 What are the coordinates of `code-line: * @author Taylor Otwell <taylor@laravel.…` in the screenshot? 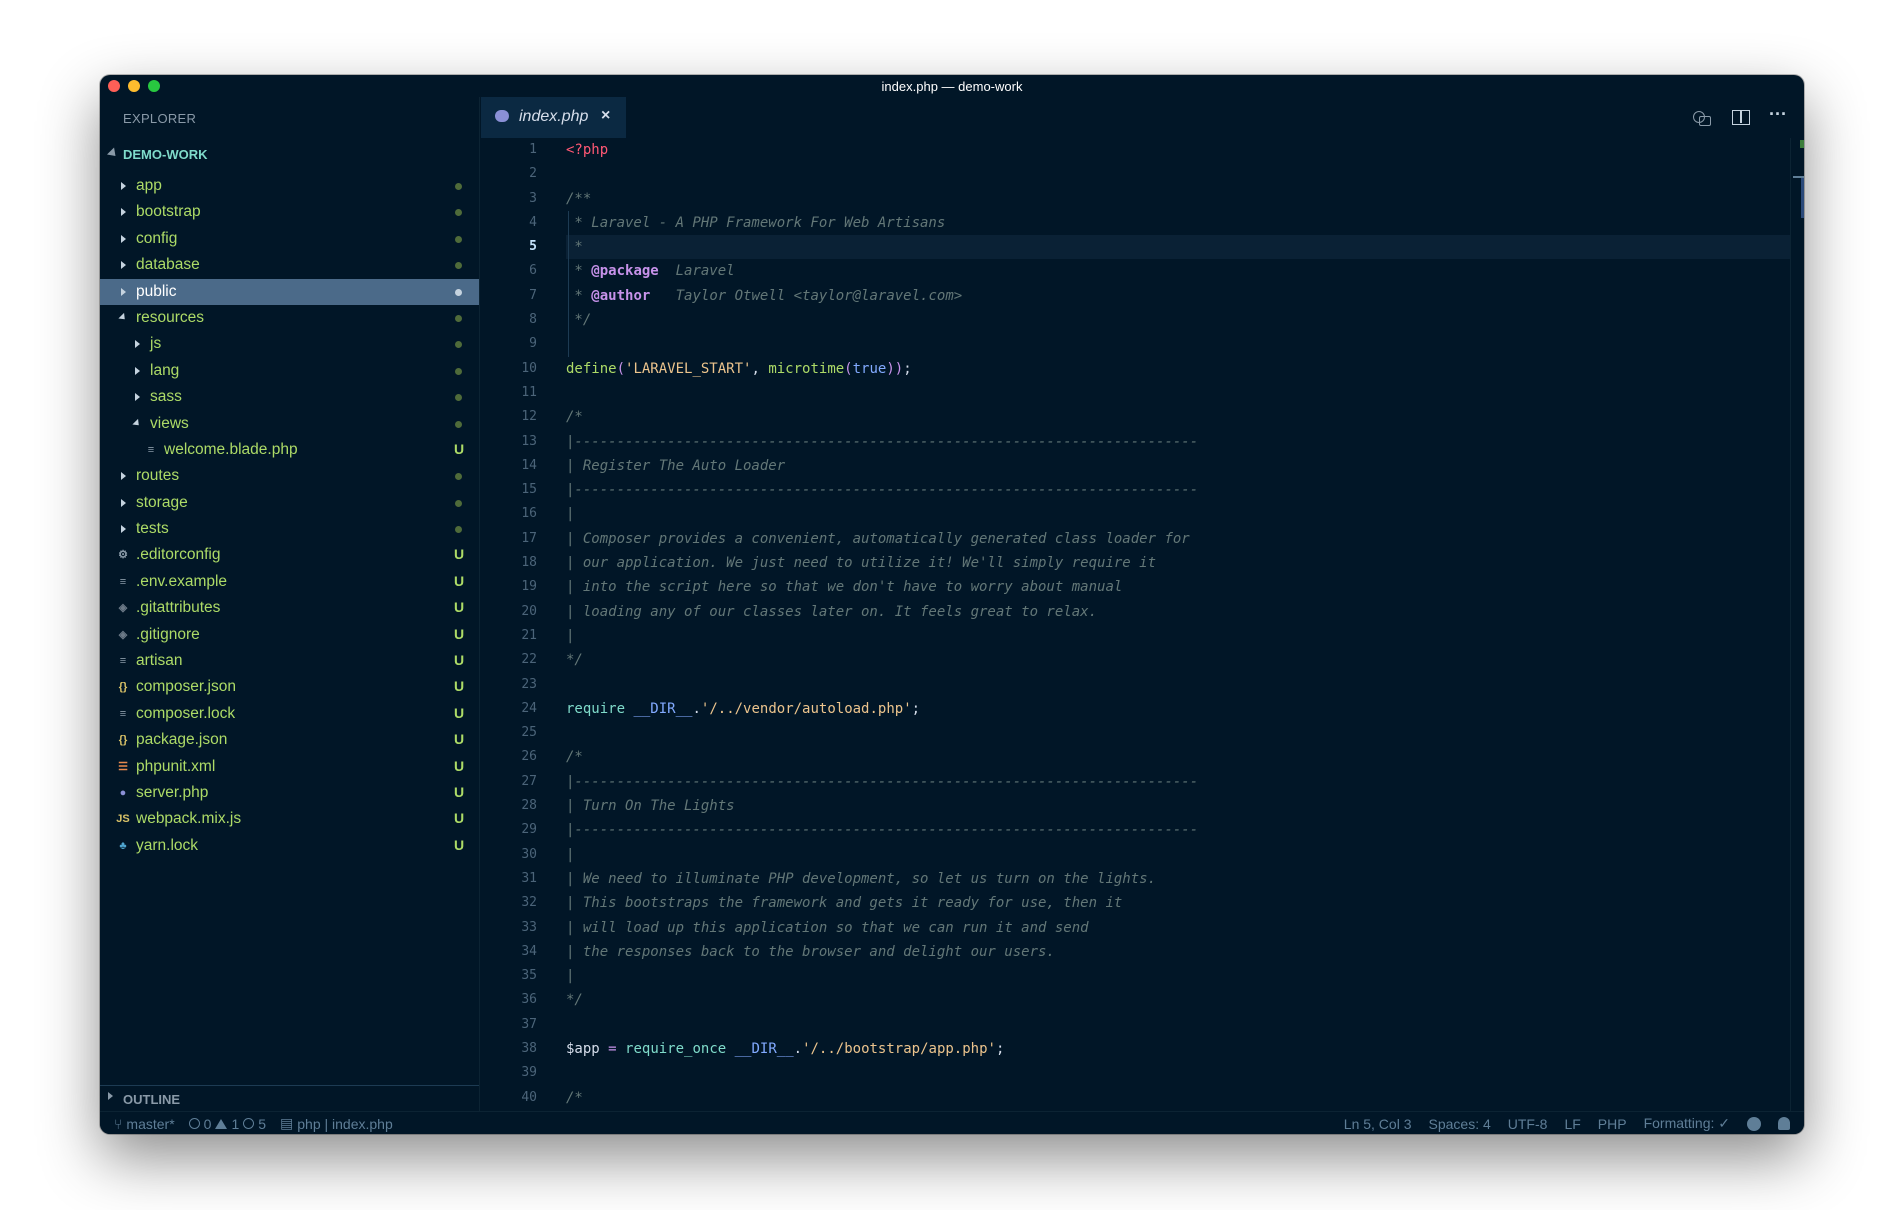 It's located at (1178, 296).